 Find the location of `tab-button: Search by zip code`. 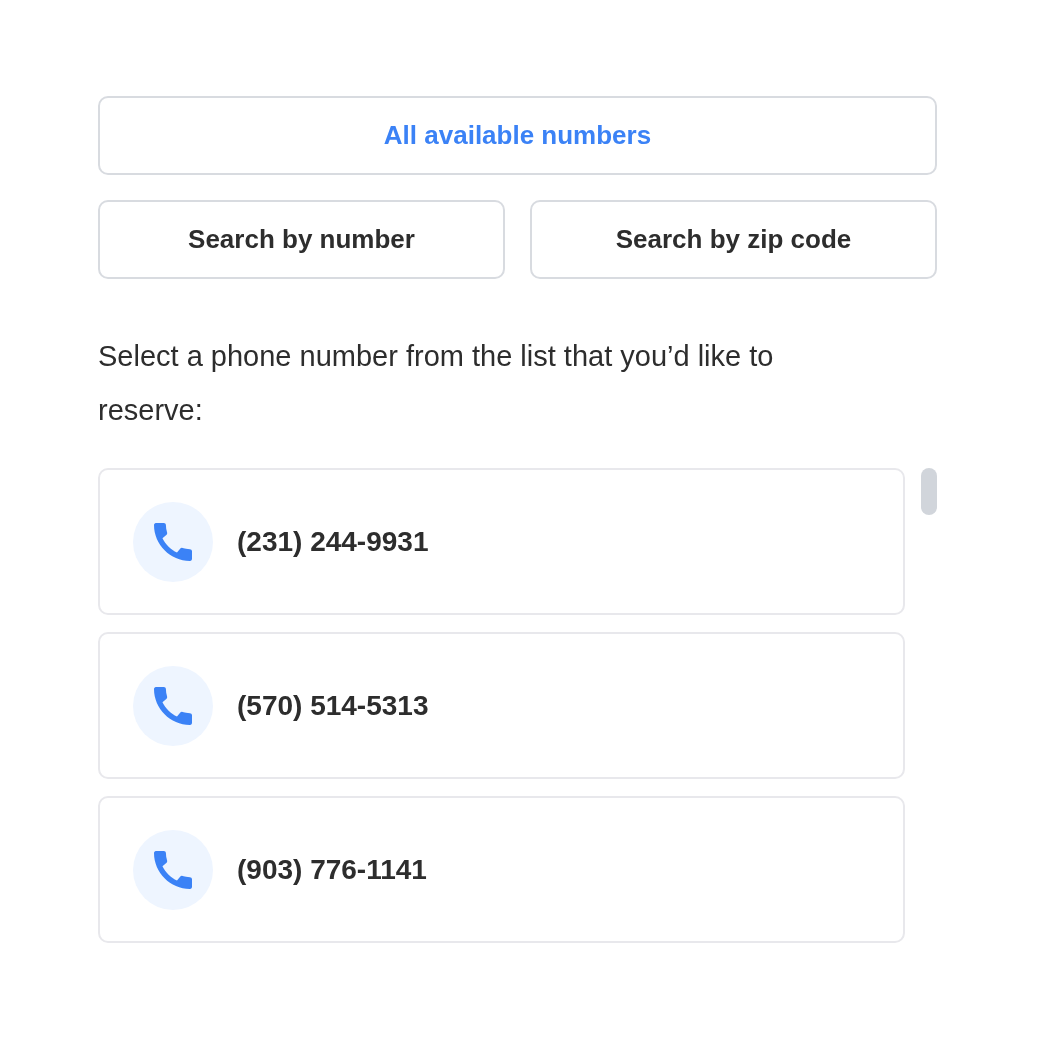

tab-button: Search by zip code is located at coordinates (733, 239).